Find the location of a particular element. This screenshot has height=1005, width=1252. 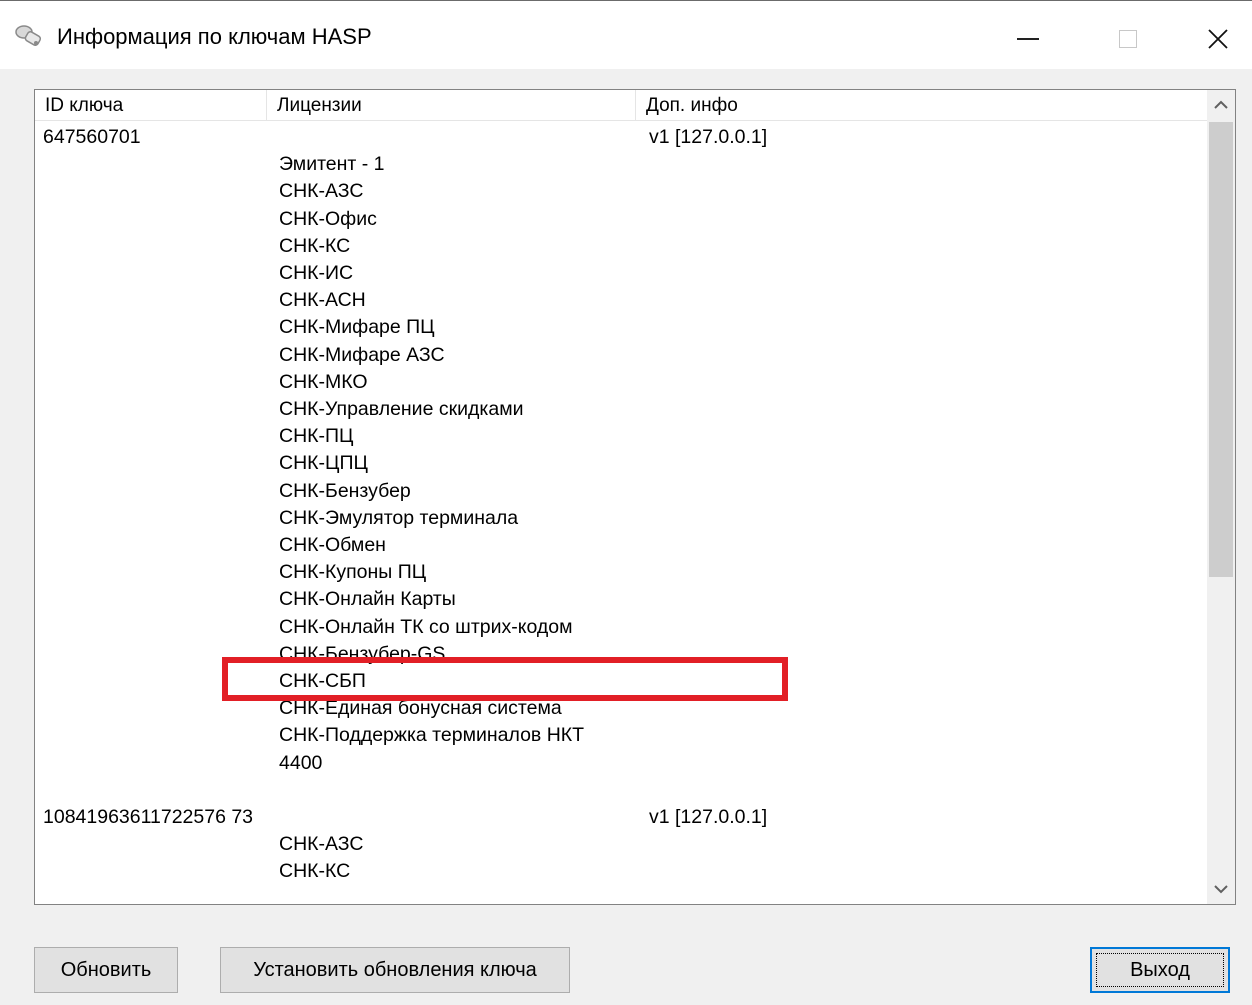

key-id-cell: 10841963611722576 73 is located at coordinates (148, 817).